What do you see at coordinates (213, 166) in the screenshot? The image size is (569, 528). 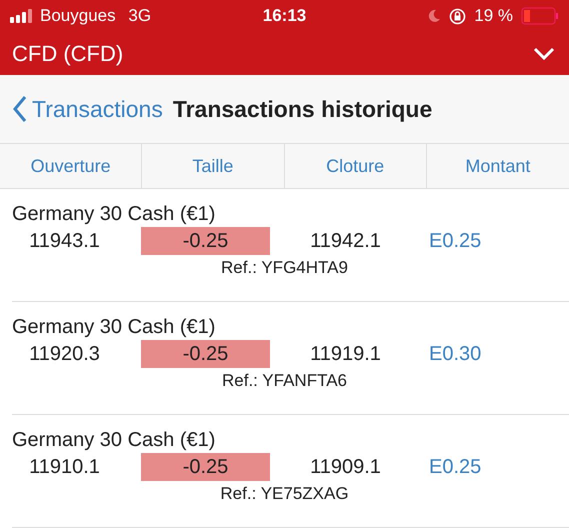 I see `column-header: Taille` at bounding box center [213, 166].